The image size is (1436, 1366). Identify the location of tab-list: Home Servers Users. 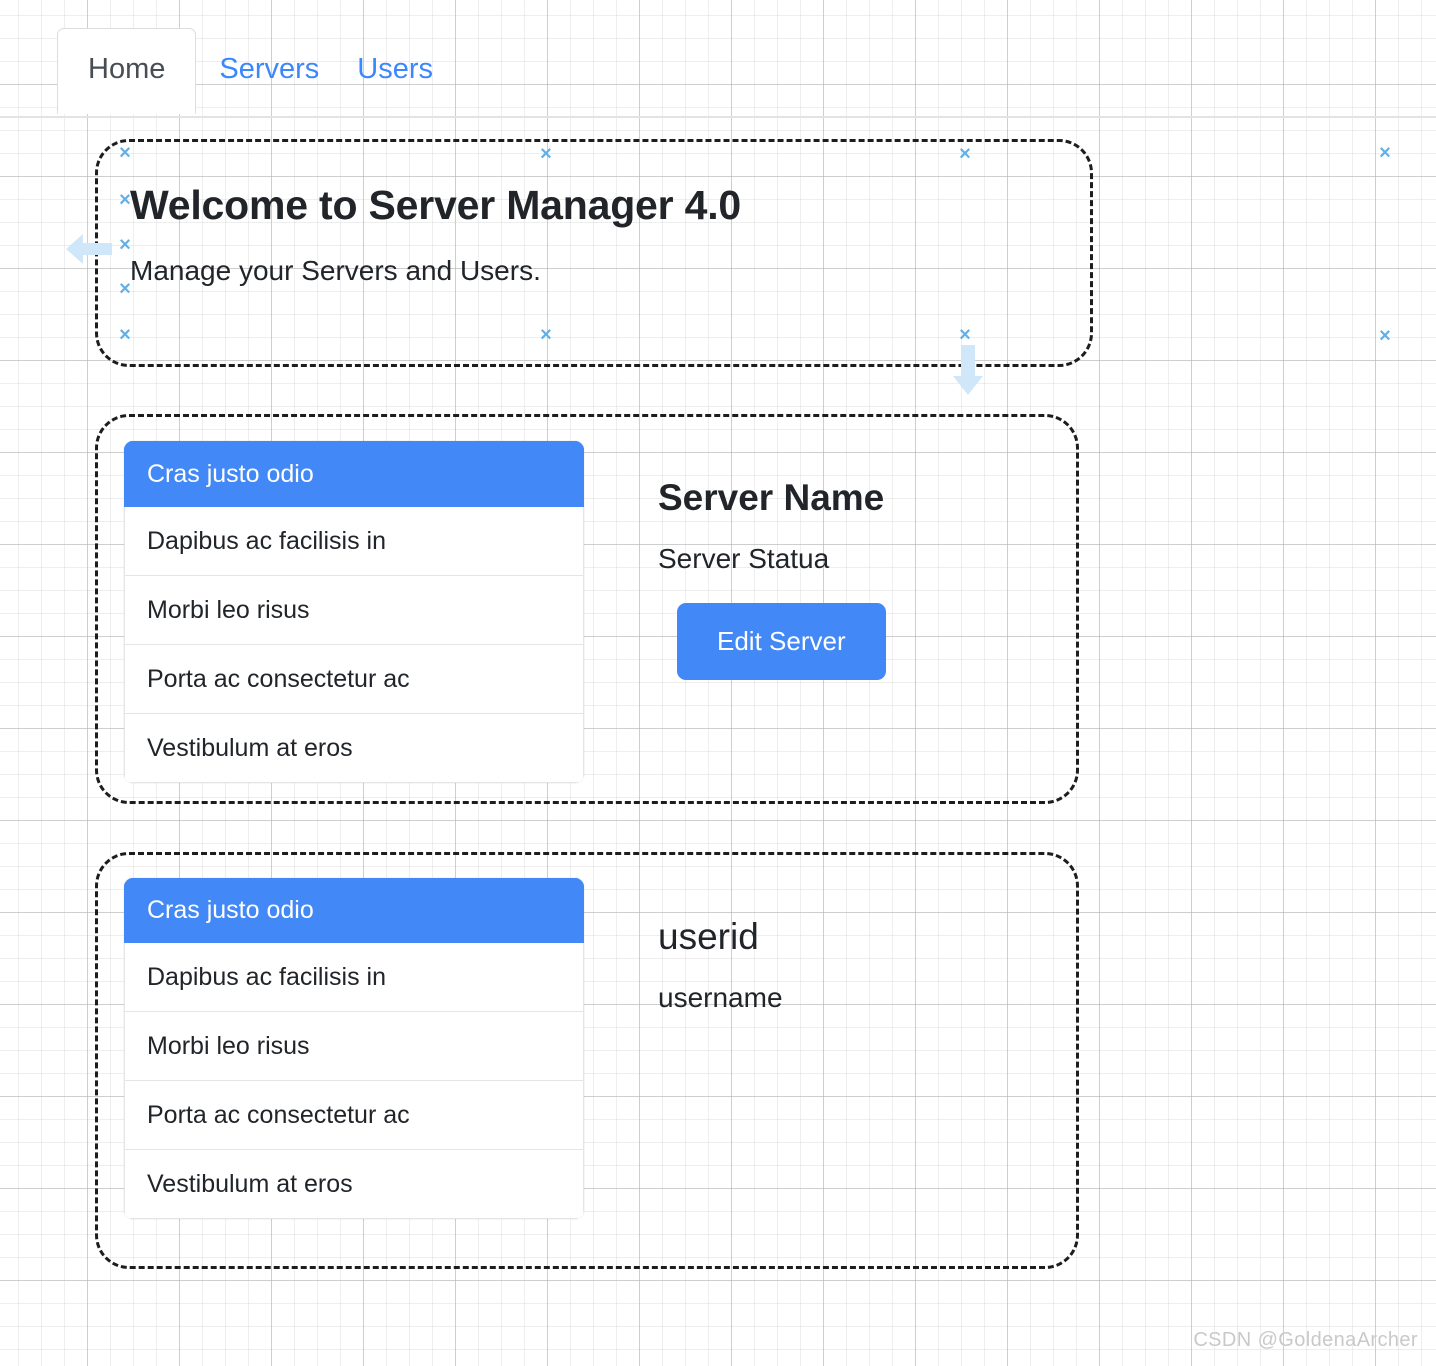
(252, 71).